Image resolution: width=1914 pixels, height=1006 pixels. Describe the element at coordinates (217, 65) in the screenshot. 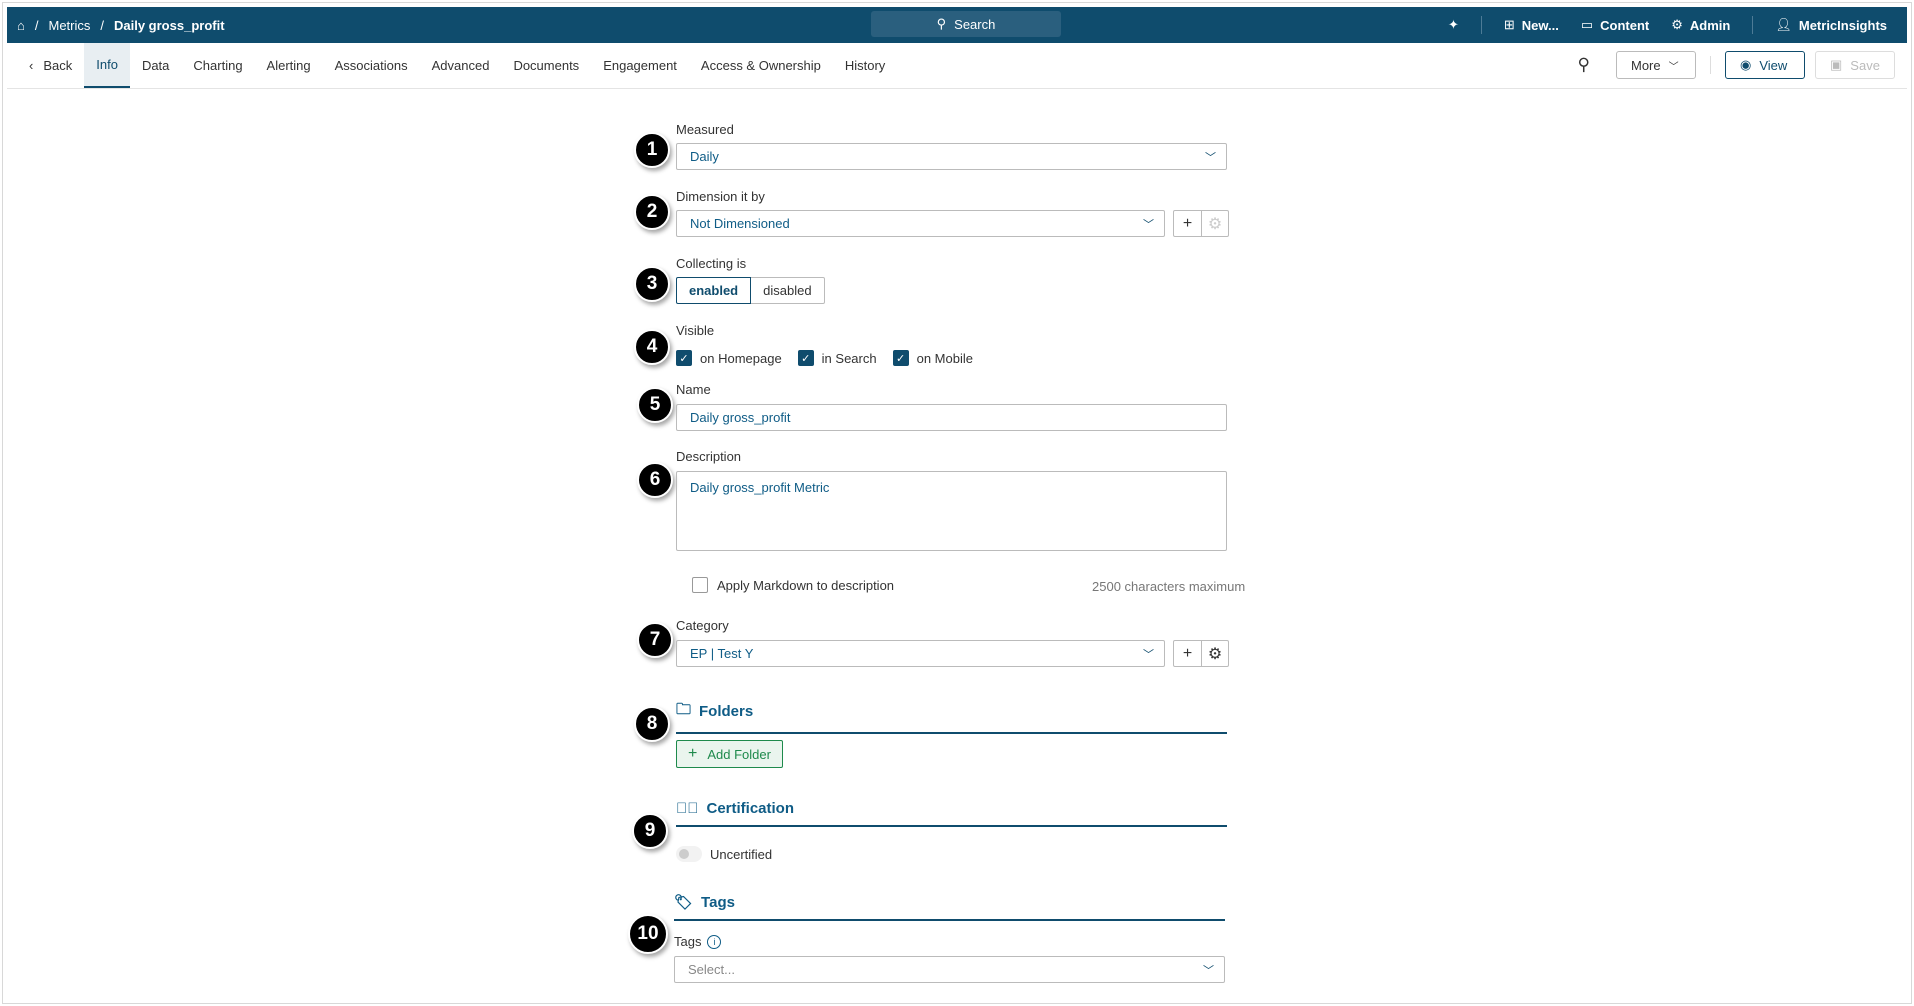

I see `tab-charting: Charting` at that location.